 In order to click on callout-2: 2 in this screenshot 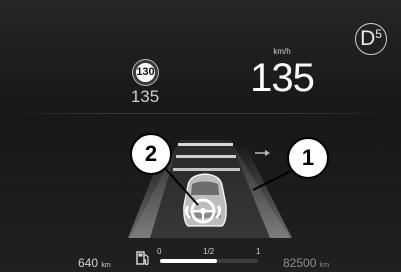, I will do `click(151, 154)`.